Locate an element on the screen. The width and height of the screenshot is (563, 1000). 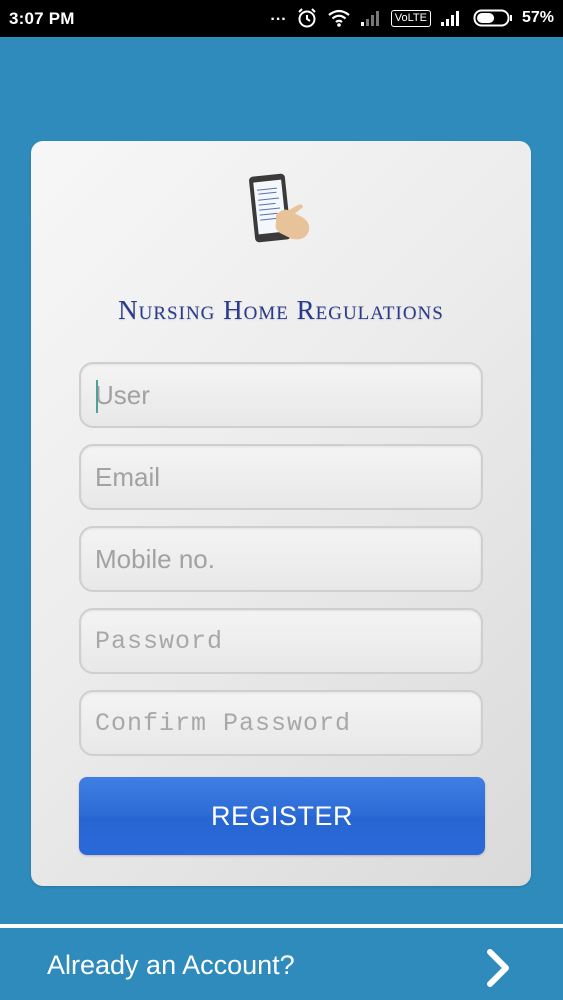
status-icons: ... VoLTE 57% is located at coordinates (412, 18).